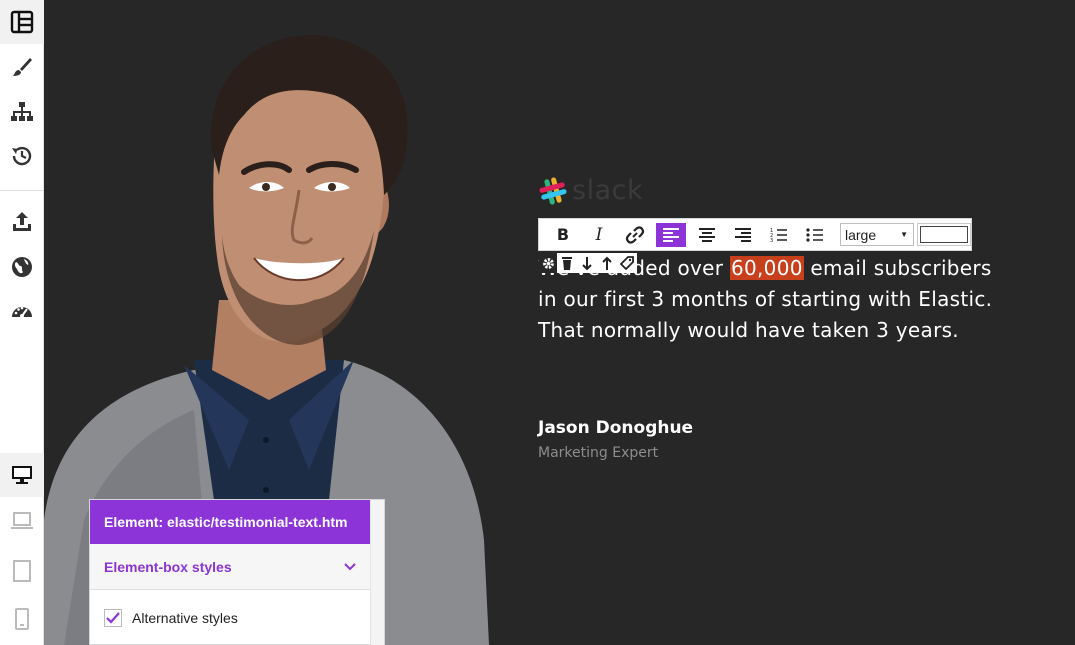  What do you see at coordinates (230, 522) in the screenshot?
I see `panel-title: Element: elastic/testimonial-text.htm` at bounding box center [230, 522].